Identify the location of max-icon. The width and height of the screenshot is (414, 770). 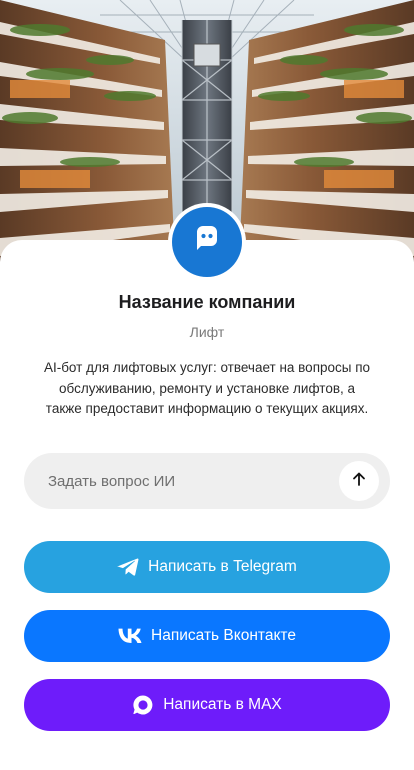
(143, 705).